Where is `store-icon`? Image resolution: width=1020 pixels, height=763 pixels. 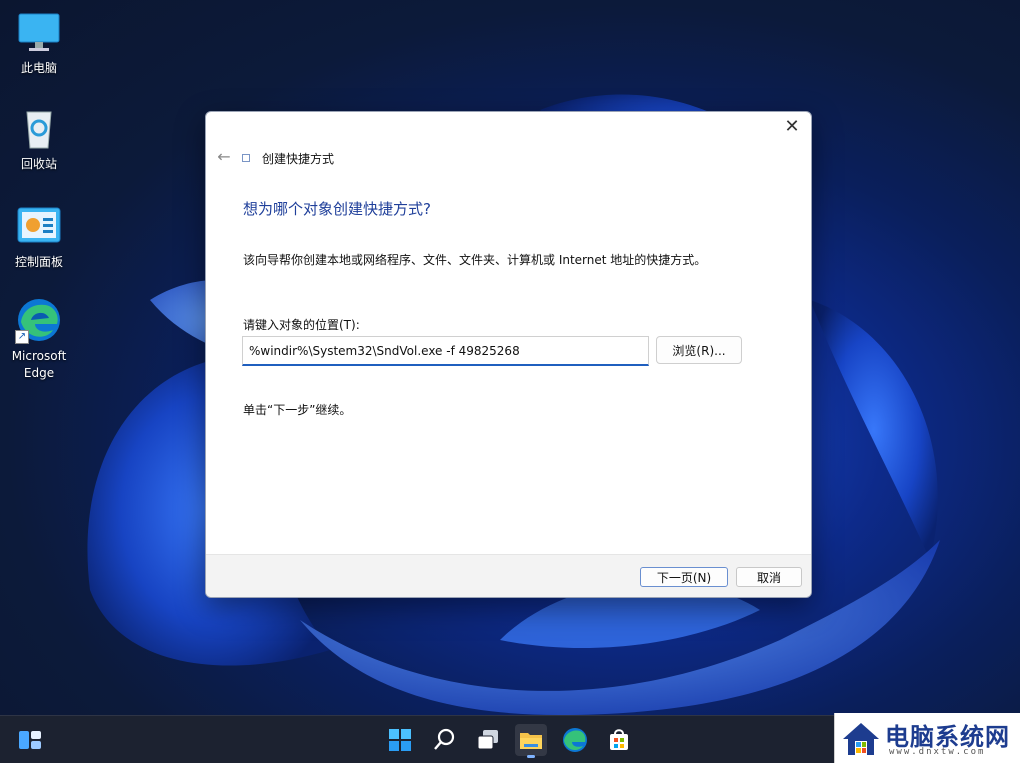
store-icon is located at coordinates (619, 739).